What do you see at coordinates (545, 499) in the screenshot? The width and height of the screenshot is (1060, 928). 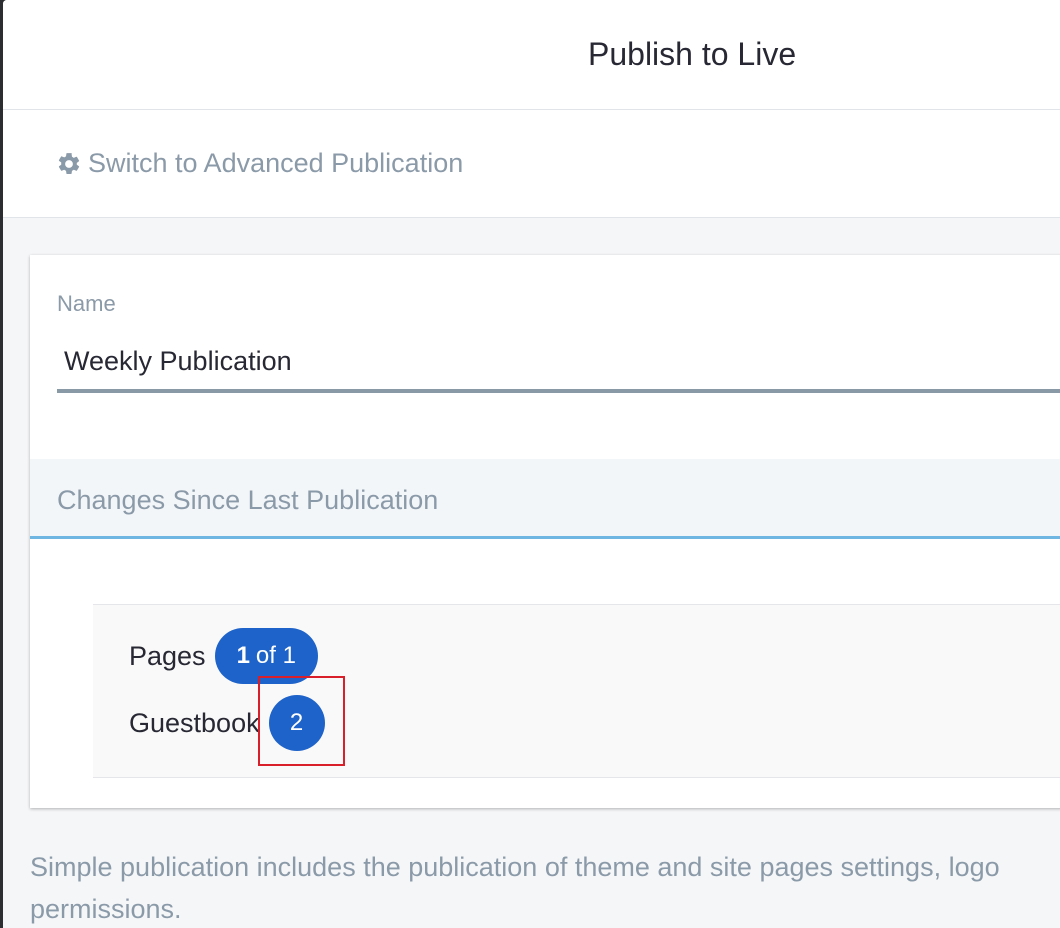 I see `changes-header: Changes Since Last Publication` at bounding box center [545, 499].